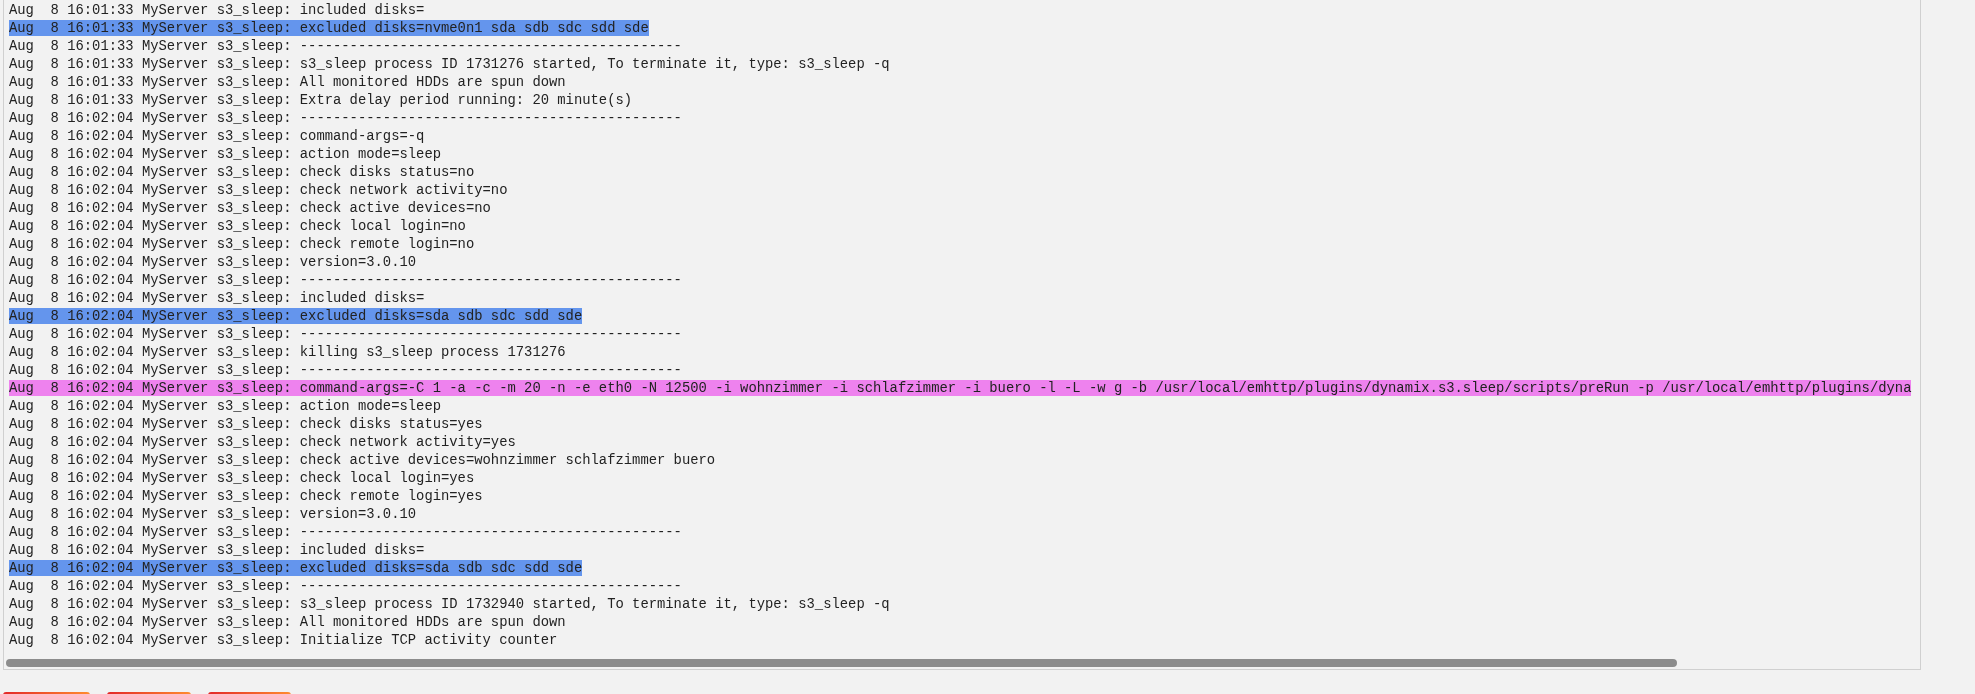 The width and height of the screenshot is (1975, 694). Describe the element at coordinates (287, 622) in the screenshot. I see `log-line: Aug 8 16:02:04 MyServer s3_sleep: All monitored HDDs are spun down` at that location.